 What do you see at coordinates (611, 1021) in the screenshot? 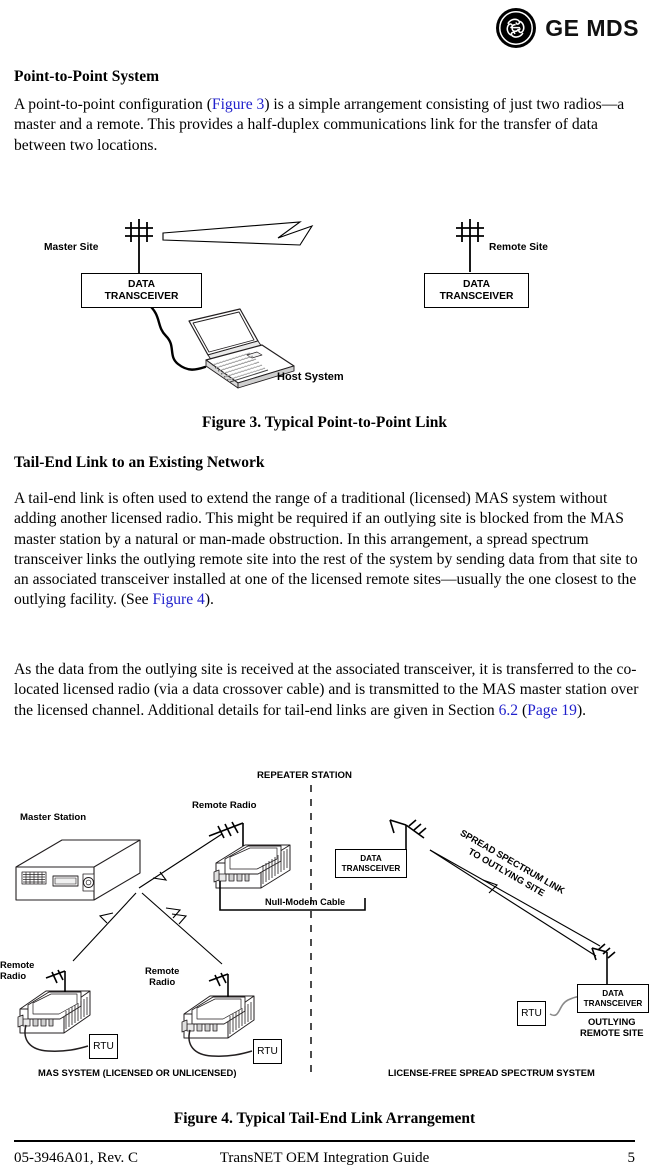
I see `ors-line1: OUTLYING` at bounding box center [611, 1021].